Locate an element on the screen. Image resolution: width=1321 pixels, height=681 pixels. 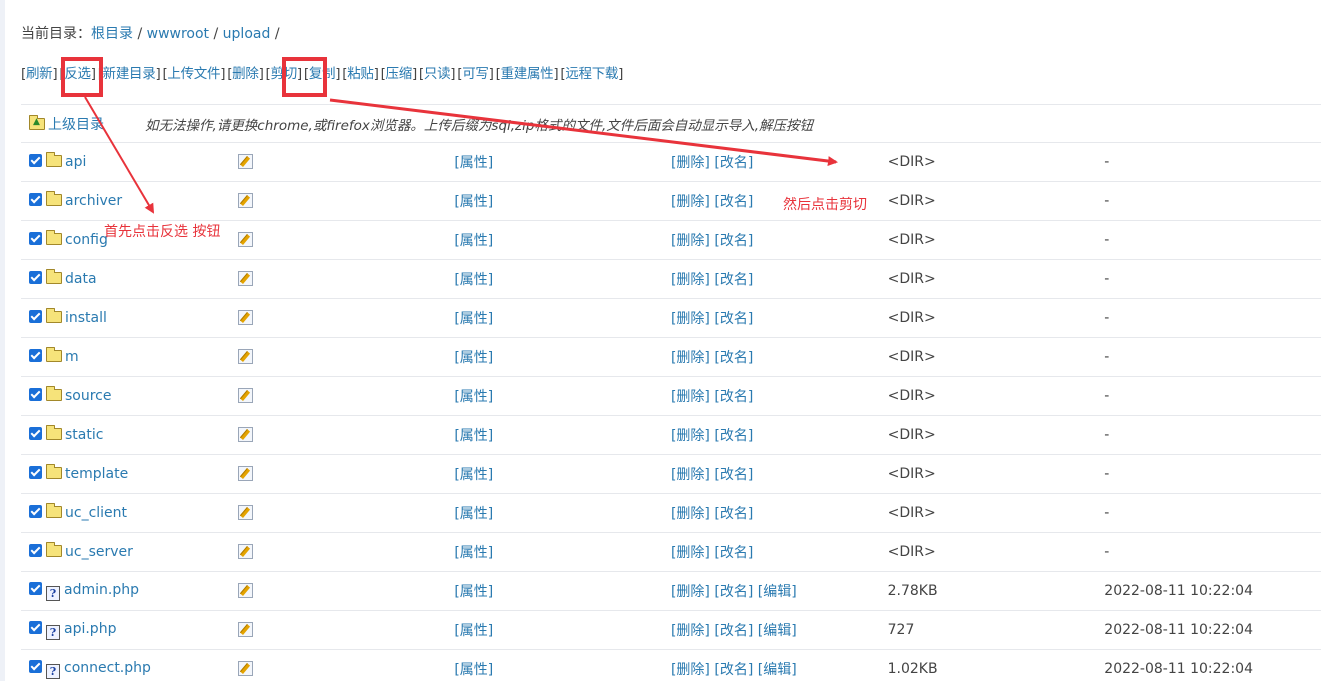
annotation-step2: 然后点击剪切 is located at coordinates (825, 205).